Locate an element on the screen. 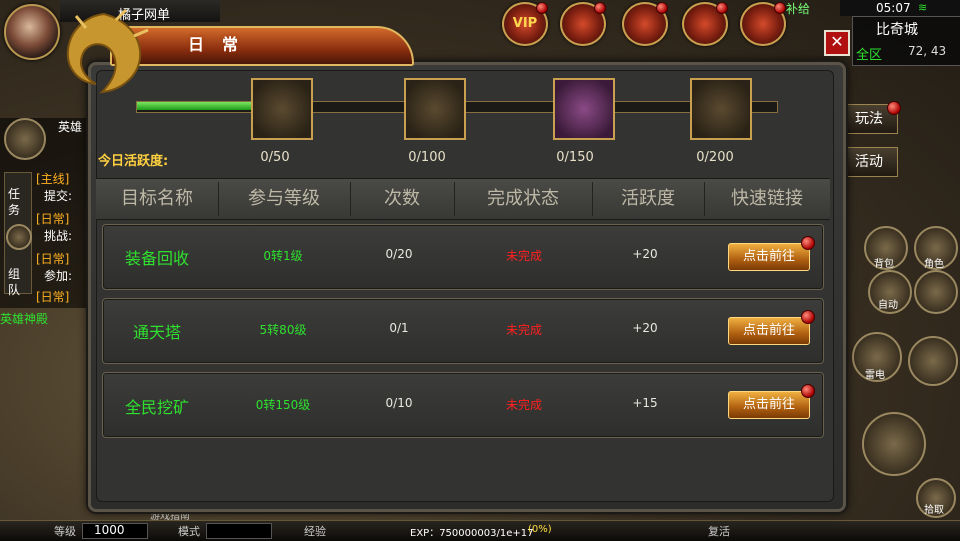 The image size is (960, 541). column-header-status: 完成状态 is located at coordinates (523, 198).